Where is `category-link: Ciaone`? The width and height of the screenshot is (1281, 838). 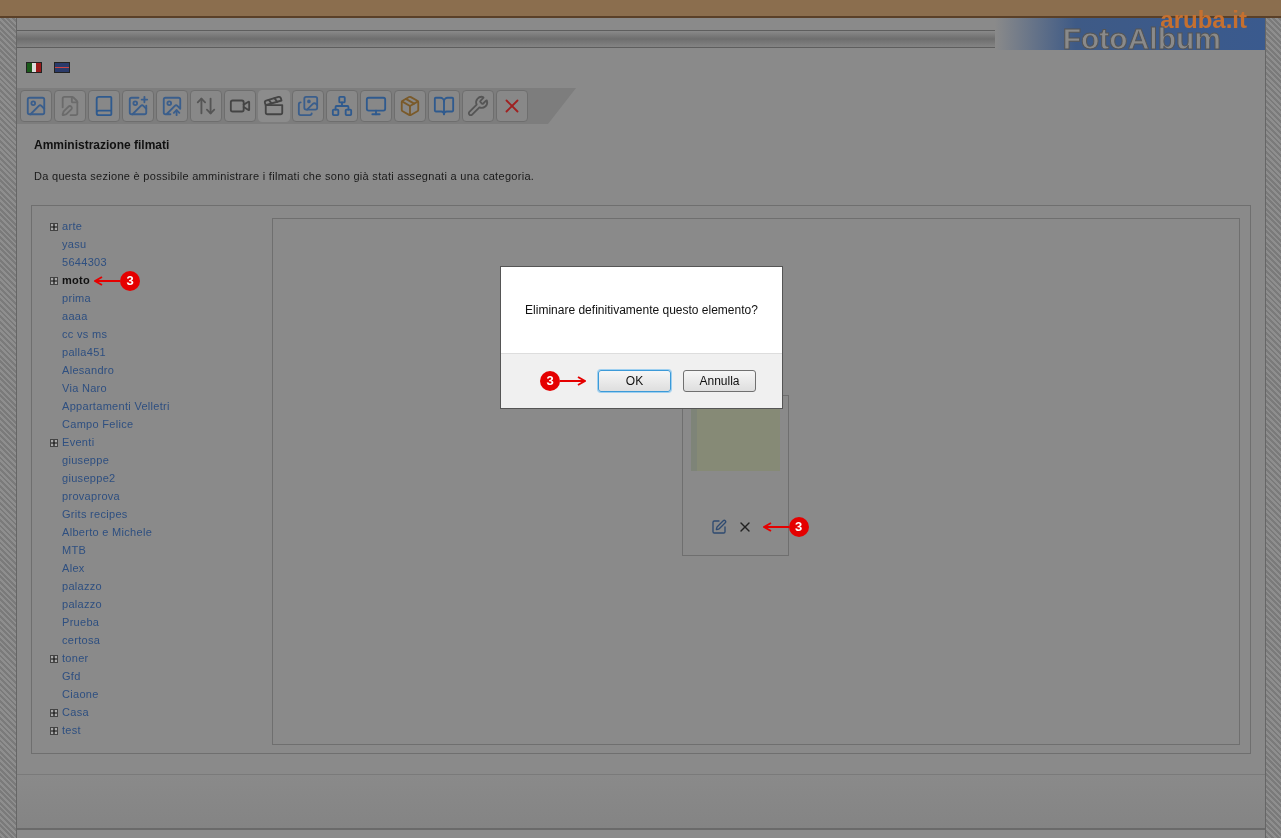 category-link: Ciaone is located at coordinates (80, 694).